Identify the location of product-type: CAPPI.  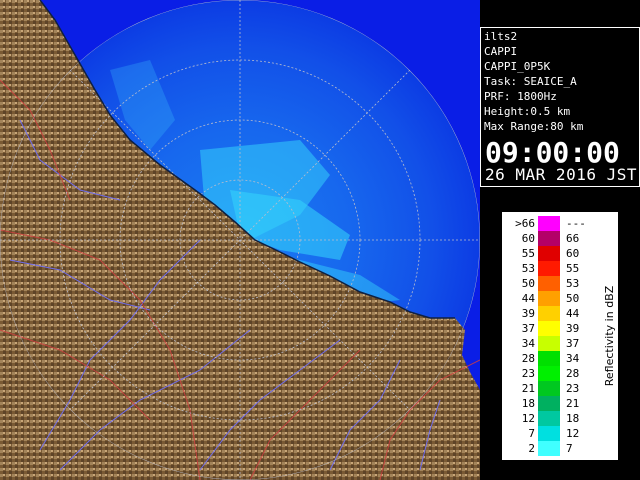
(501, 51).